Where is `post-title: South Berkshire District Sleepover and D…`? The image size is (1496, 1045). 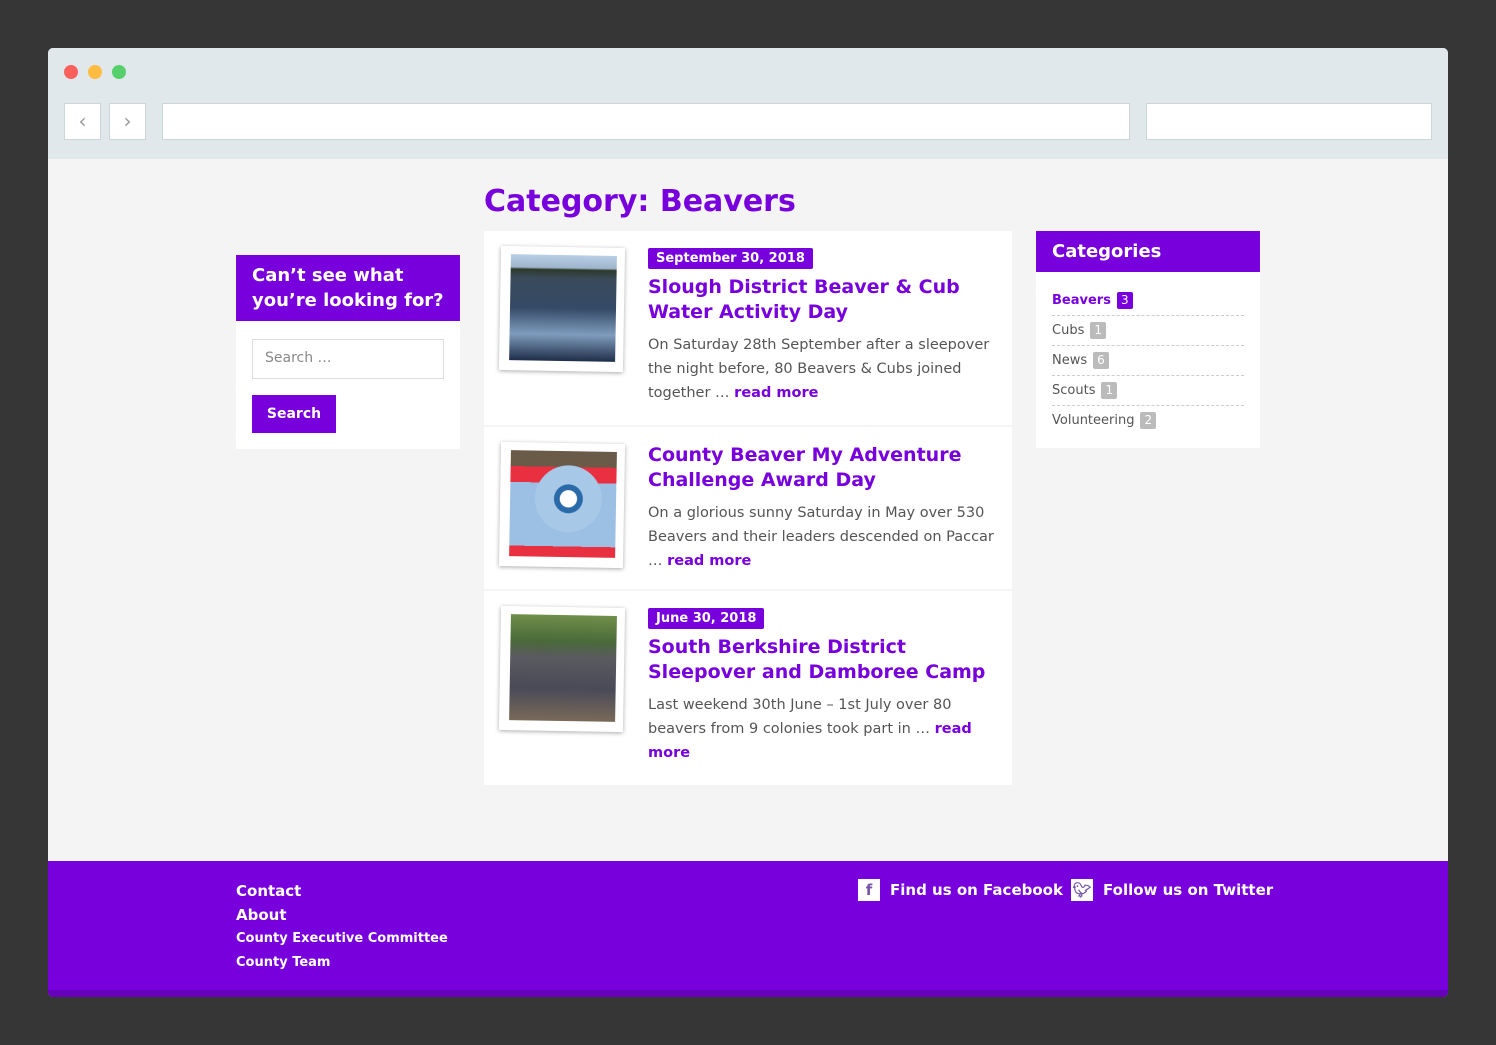
post-title: South Berkshire District Sleepover and D… is located at coordinates (821, 660).